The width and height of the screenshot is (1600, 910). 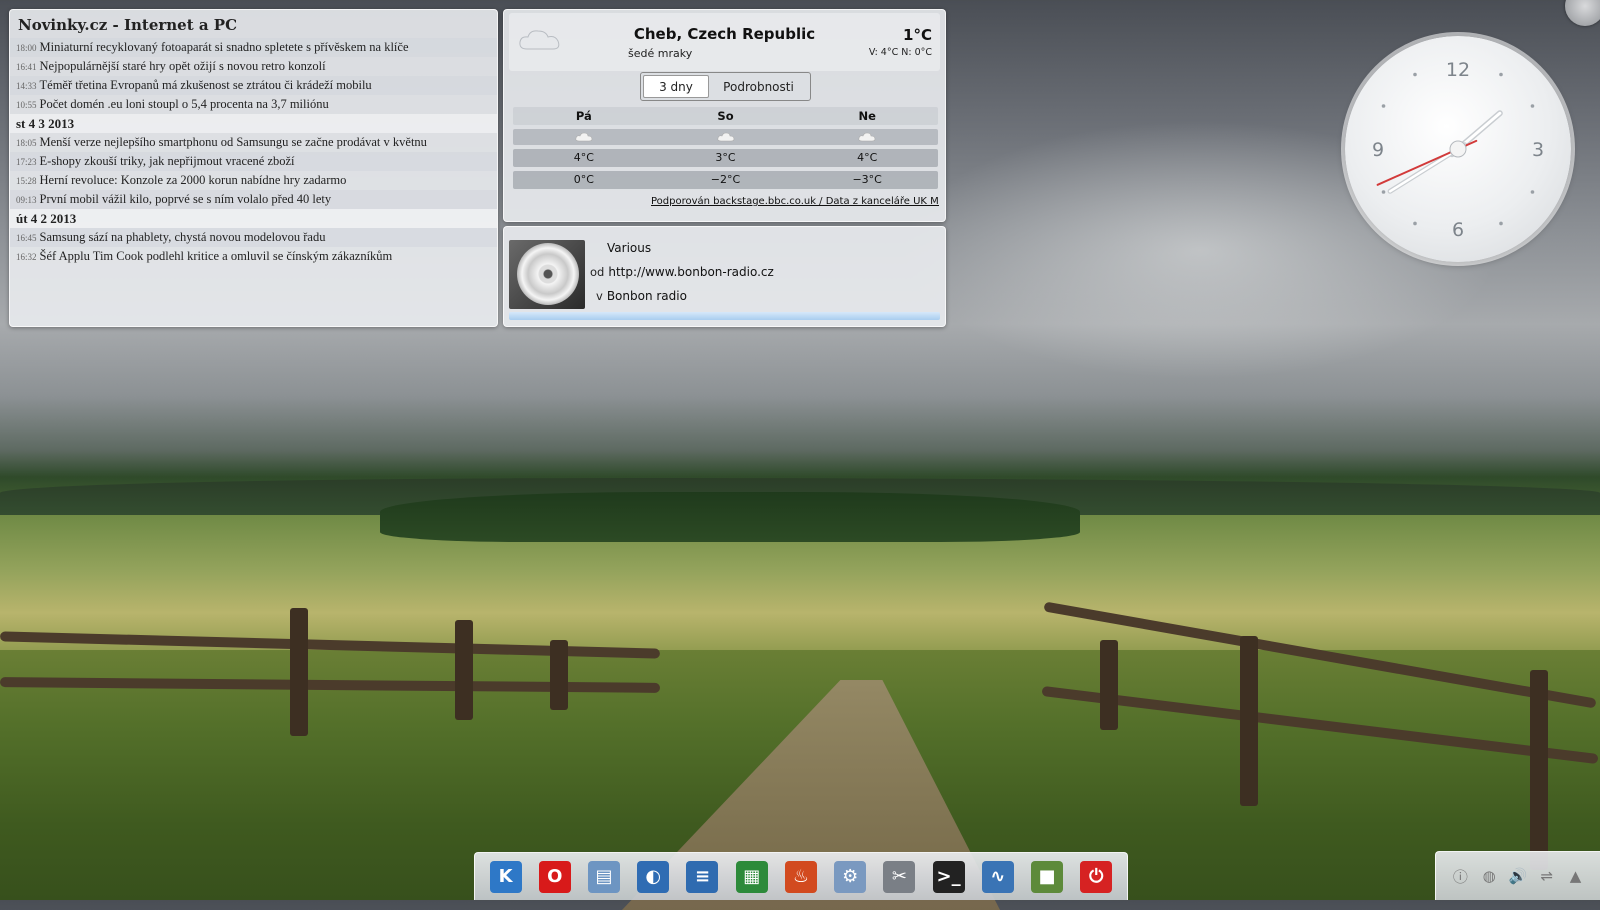 I want to click on taskbar: K O ▤ ◐ ≡ ▦ ♨ ⚙ ✂ >_ ∿ ■ ⏻, so click(x=801, y=876).